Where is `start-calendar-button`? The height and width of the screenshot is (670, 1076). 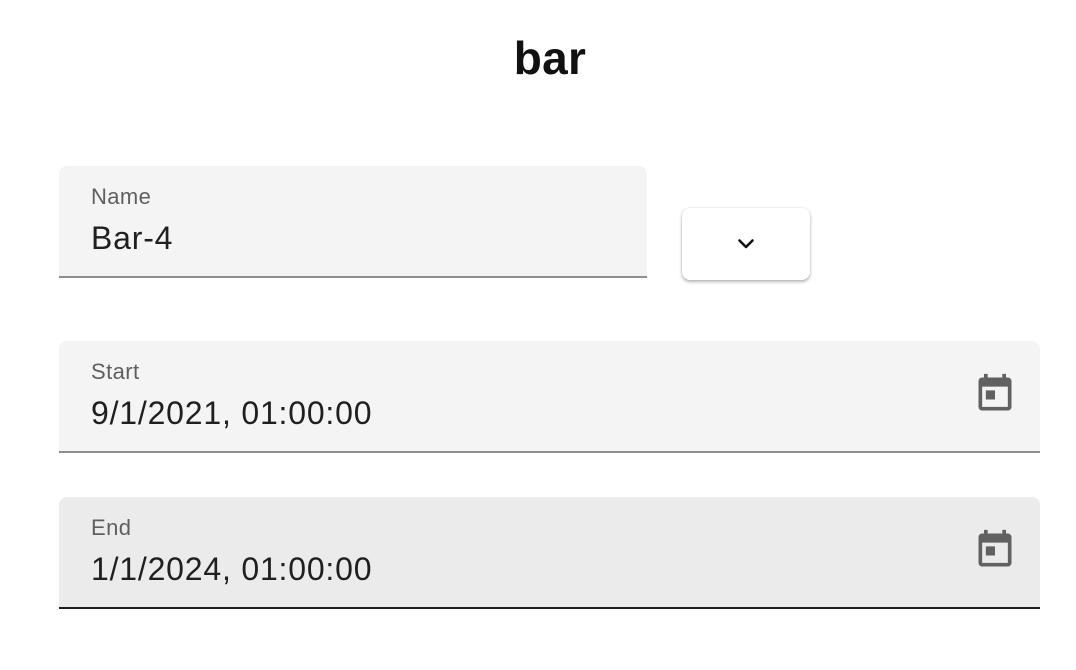
start-calendar-button is located at coordinates (995, 394).